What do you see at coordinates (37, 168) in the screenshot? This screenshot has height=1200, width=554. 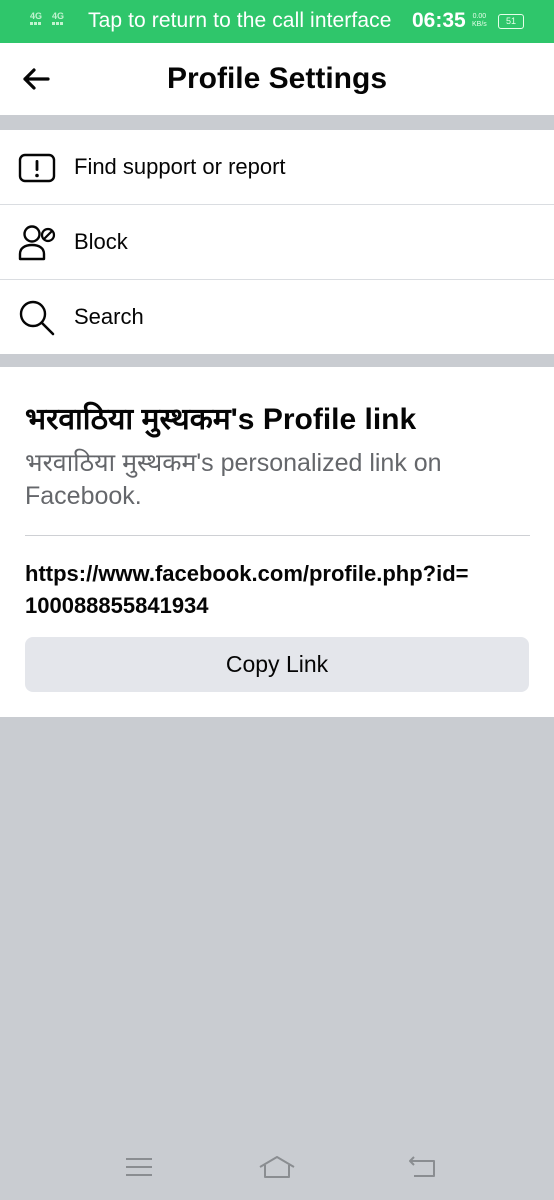 I see `report-exclamation-icon` at bounding box center [37, 168].